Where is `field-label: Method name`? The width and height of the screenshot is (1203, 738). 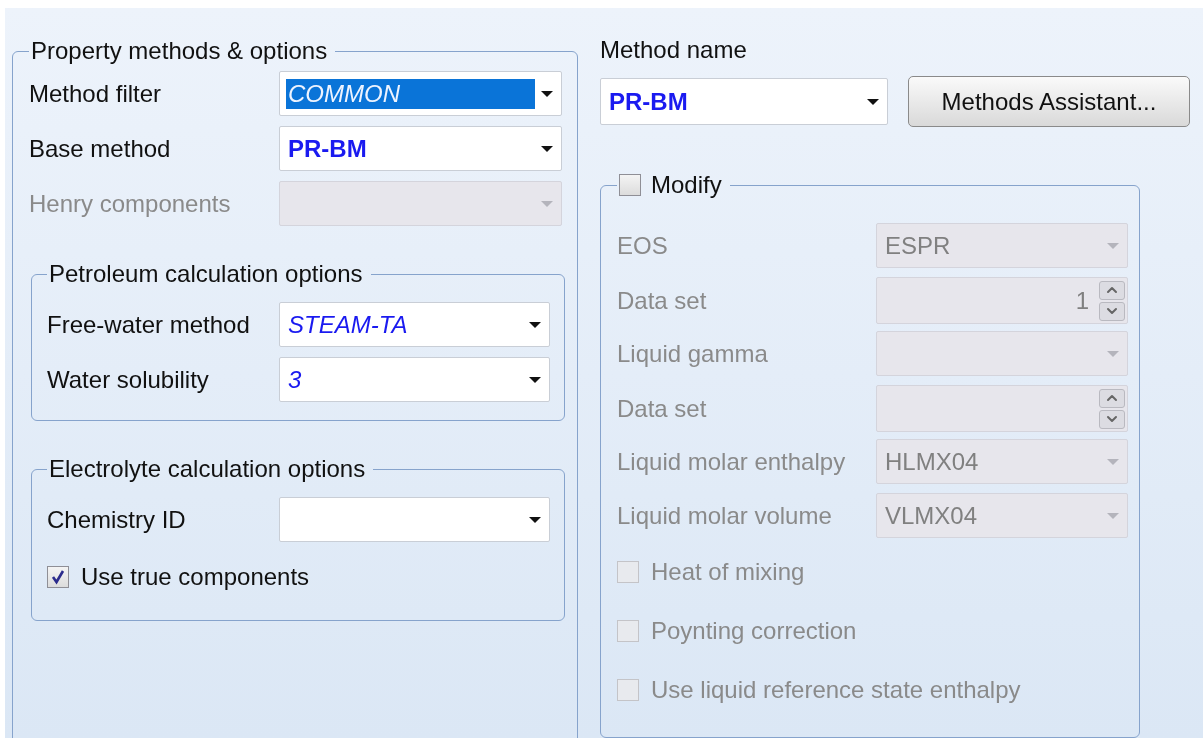 field-label: Method name is located at coordinates (674, 50).